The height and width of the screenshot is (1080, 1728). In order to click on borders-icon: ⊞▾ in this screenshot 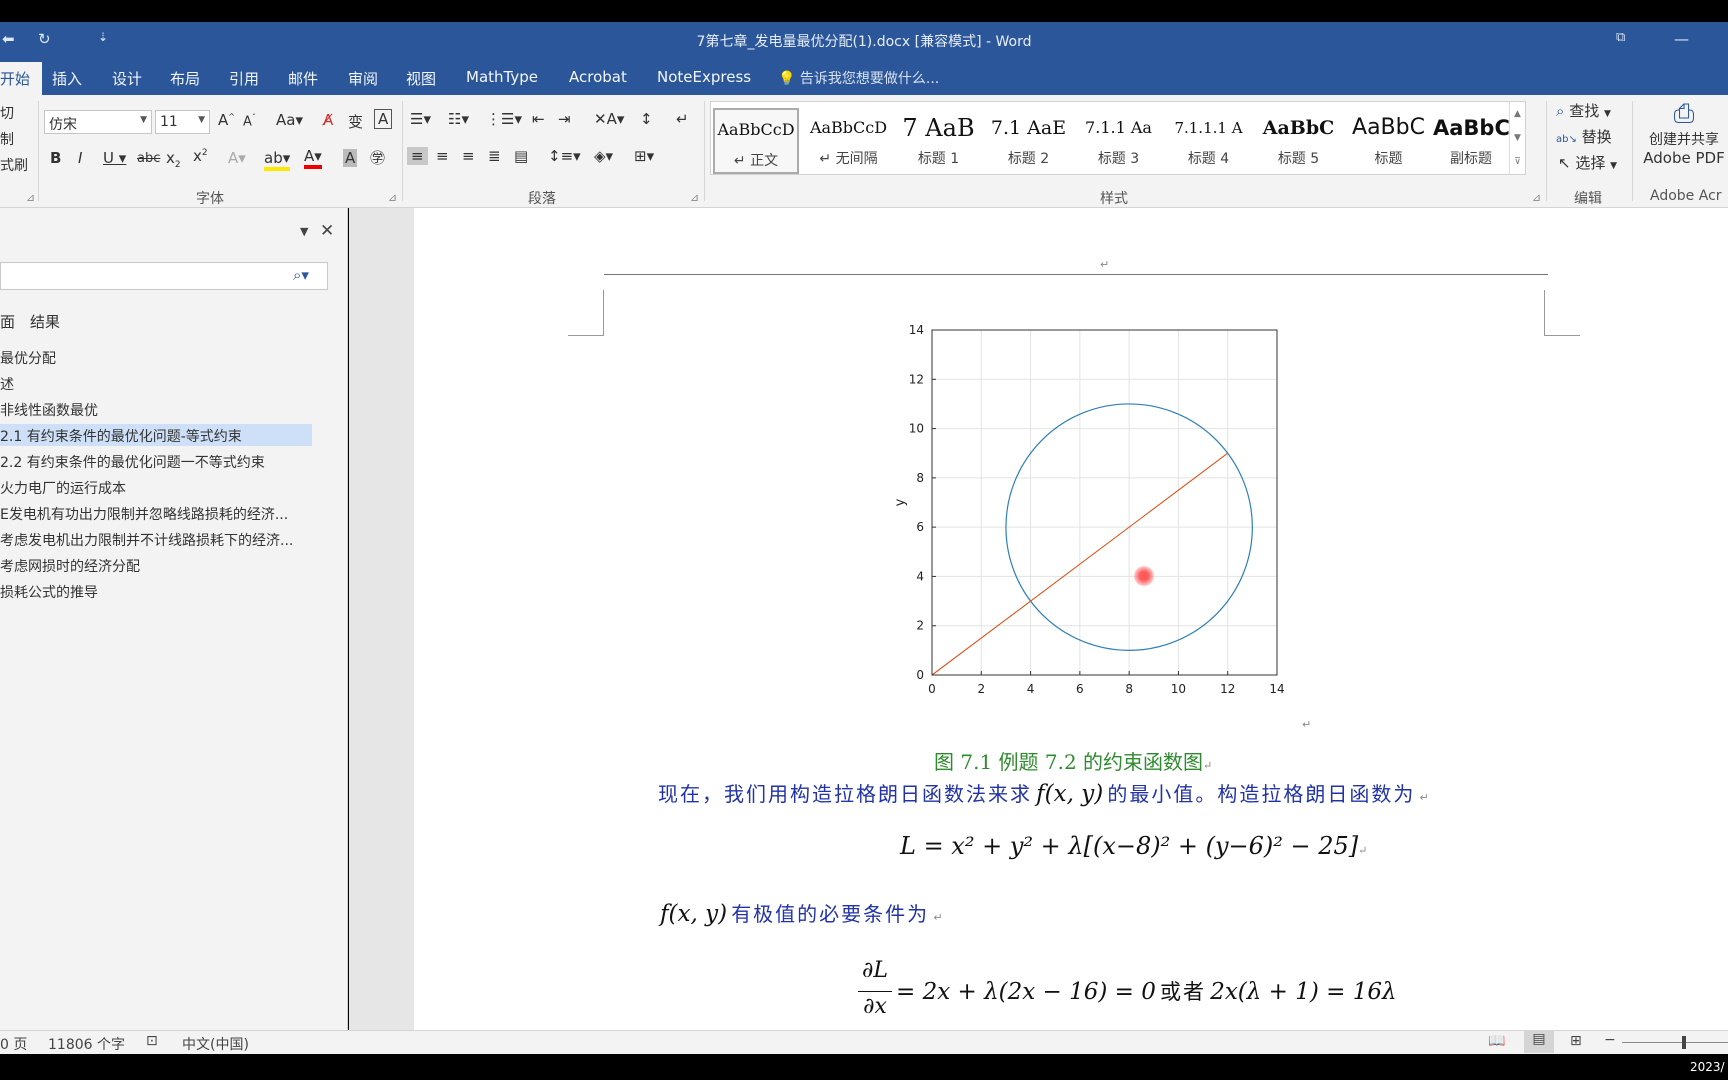, I will do `click(644, 156)`.